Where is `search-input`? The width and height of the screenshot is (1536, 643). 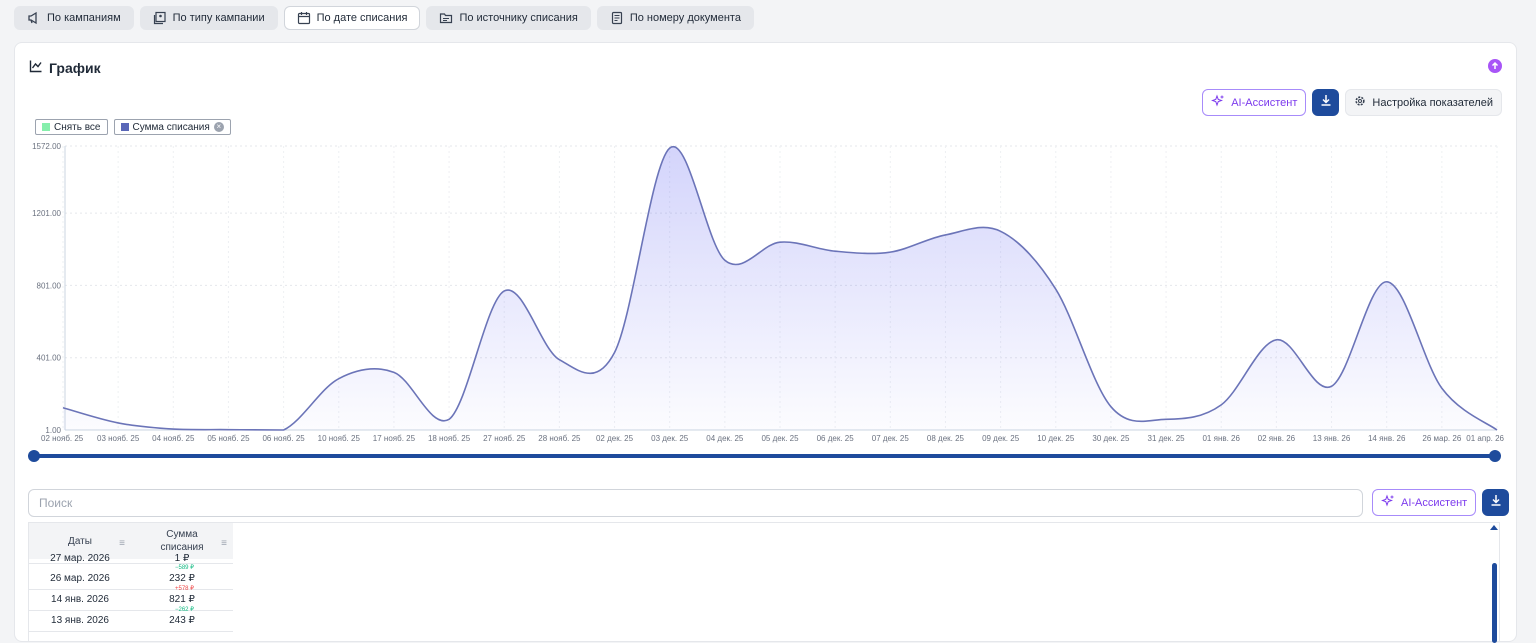
search-input is located at coordinates (695, 503).